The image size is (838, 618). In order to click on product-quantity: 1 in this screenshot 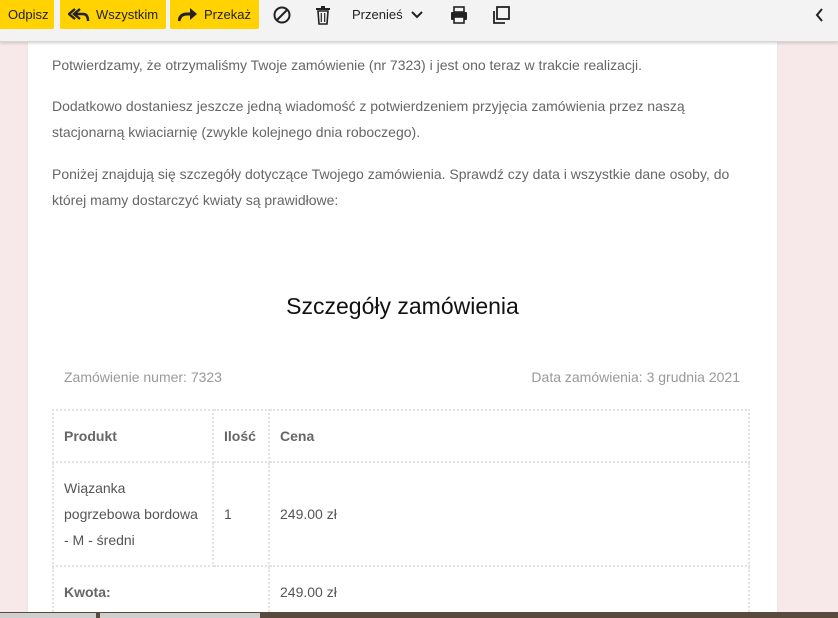, I will do `click(241, 514)`.